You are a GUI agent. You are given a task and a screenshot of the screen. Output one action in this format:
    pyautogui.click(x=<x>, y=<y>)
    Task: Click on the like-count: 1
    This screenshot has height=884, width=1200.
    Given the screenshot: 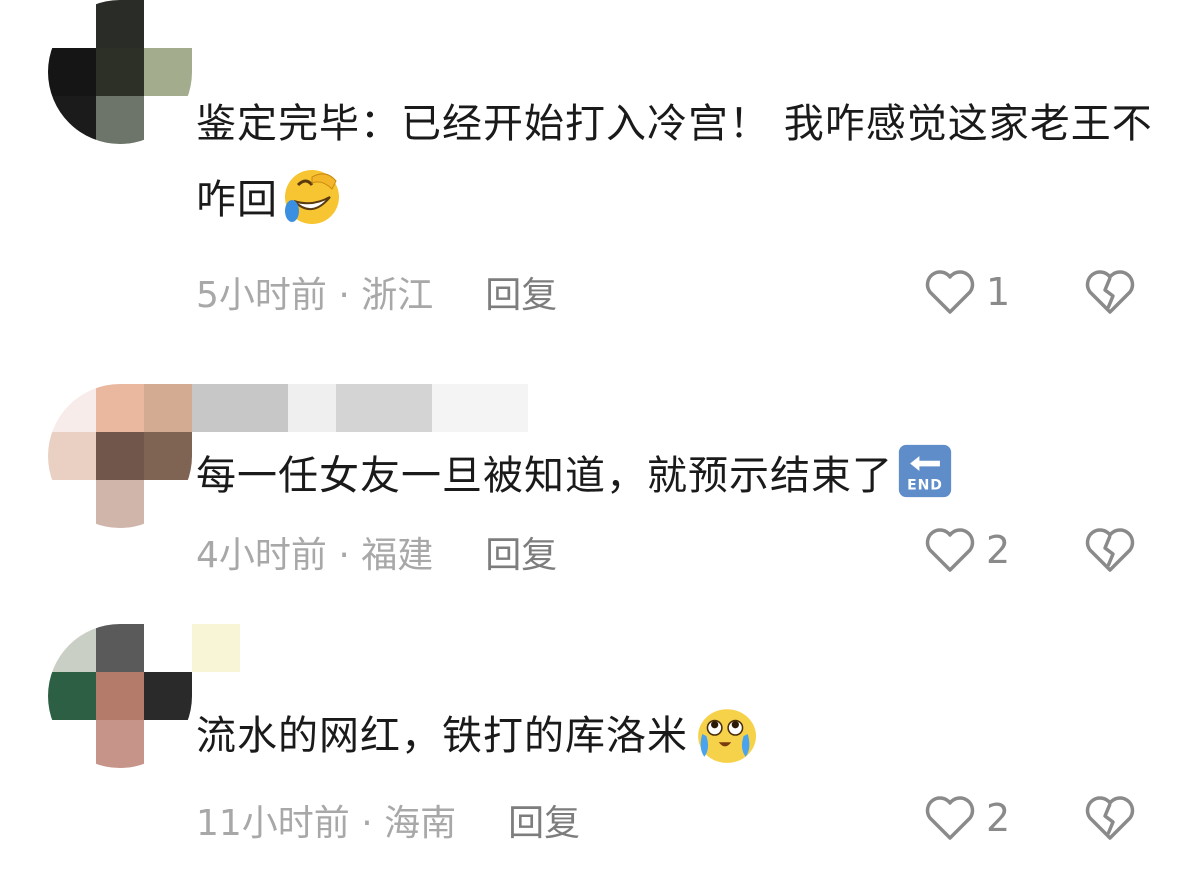 What is the action you would take?
    pyautogui.click(x=998, y=292)
    